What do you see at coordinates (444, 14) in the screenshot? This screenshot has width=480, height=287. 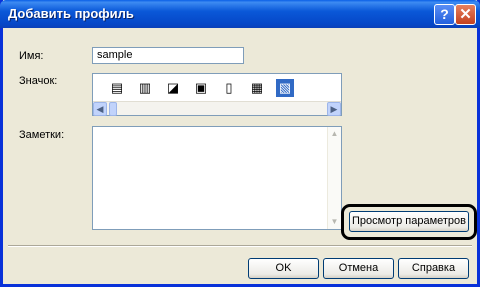 I see `help-icon: ?` at bounding box center [444, 14].